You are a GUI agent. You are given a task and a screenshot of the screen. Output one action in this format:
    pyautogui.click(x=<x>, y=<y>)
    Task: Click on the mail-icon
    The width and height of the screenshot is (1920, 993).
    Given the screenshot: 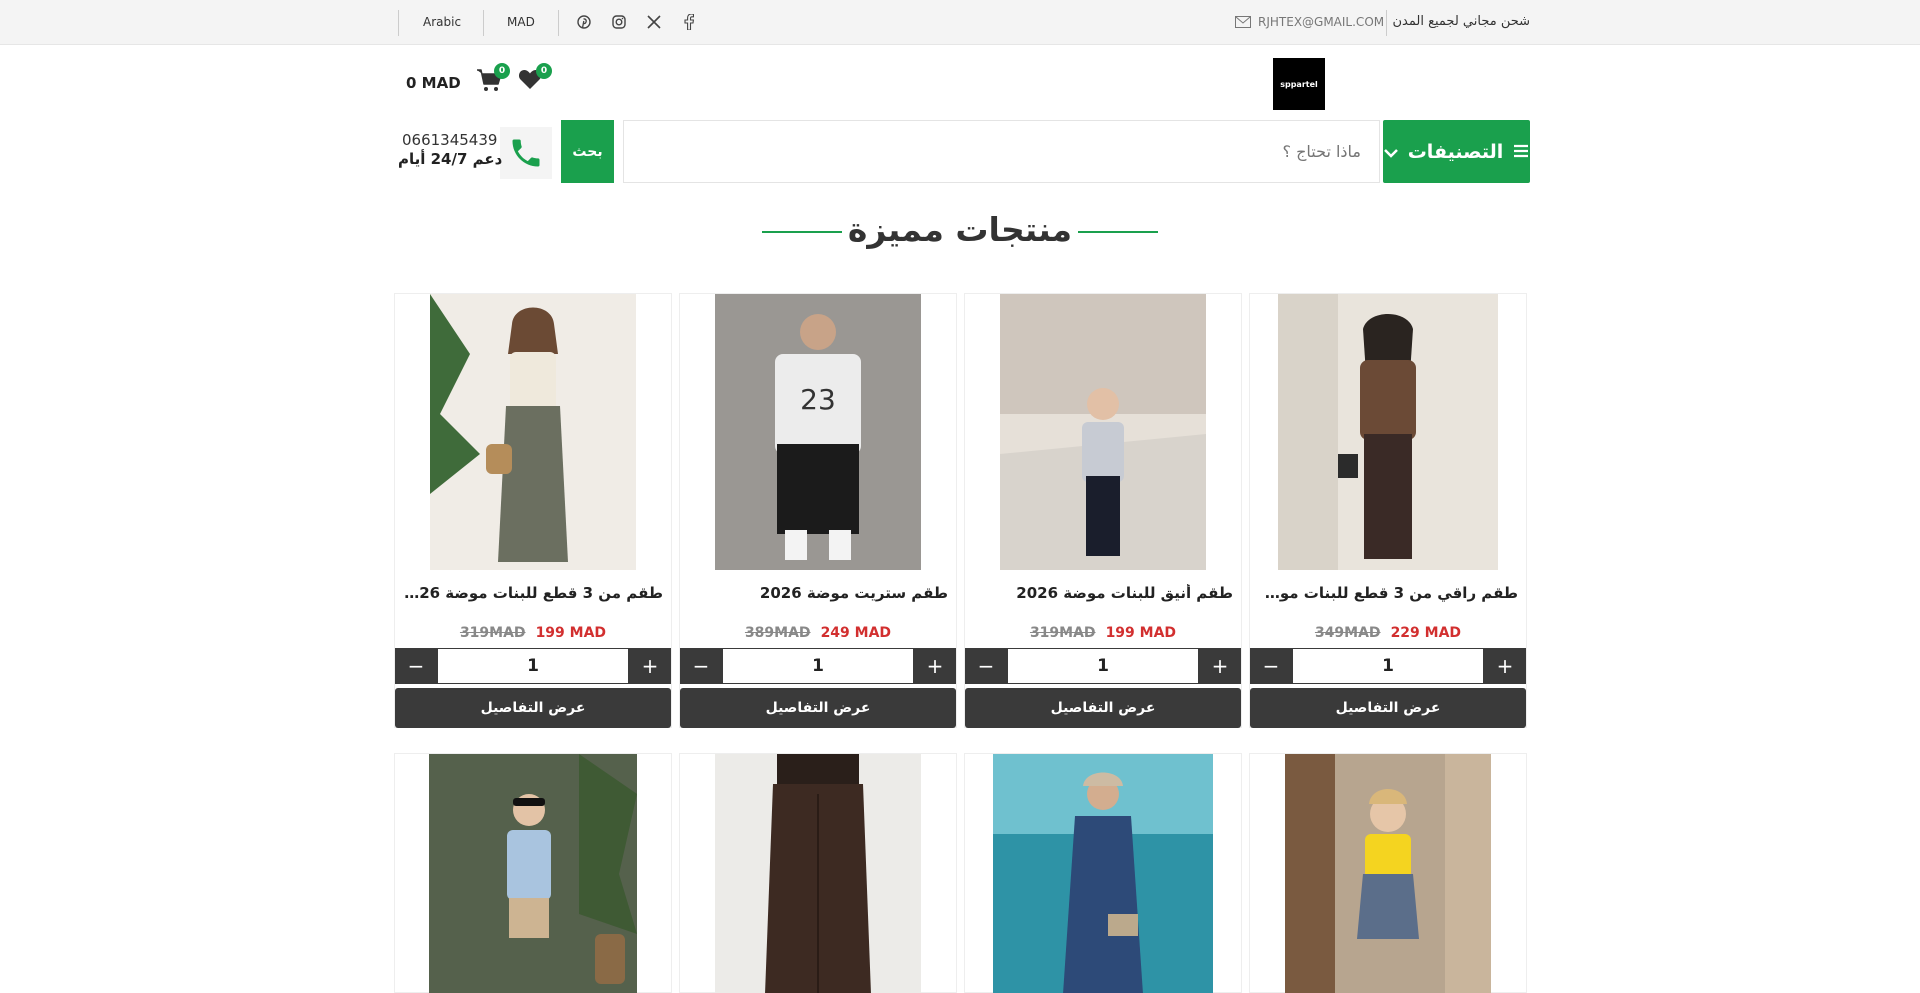 What is the action you would take?
    pyautogui.click(x=1243, y=22)
    